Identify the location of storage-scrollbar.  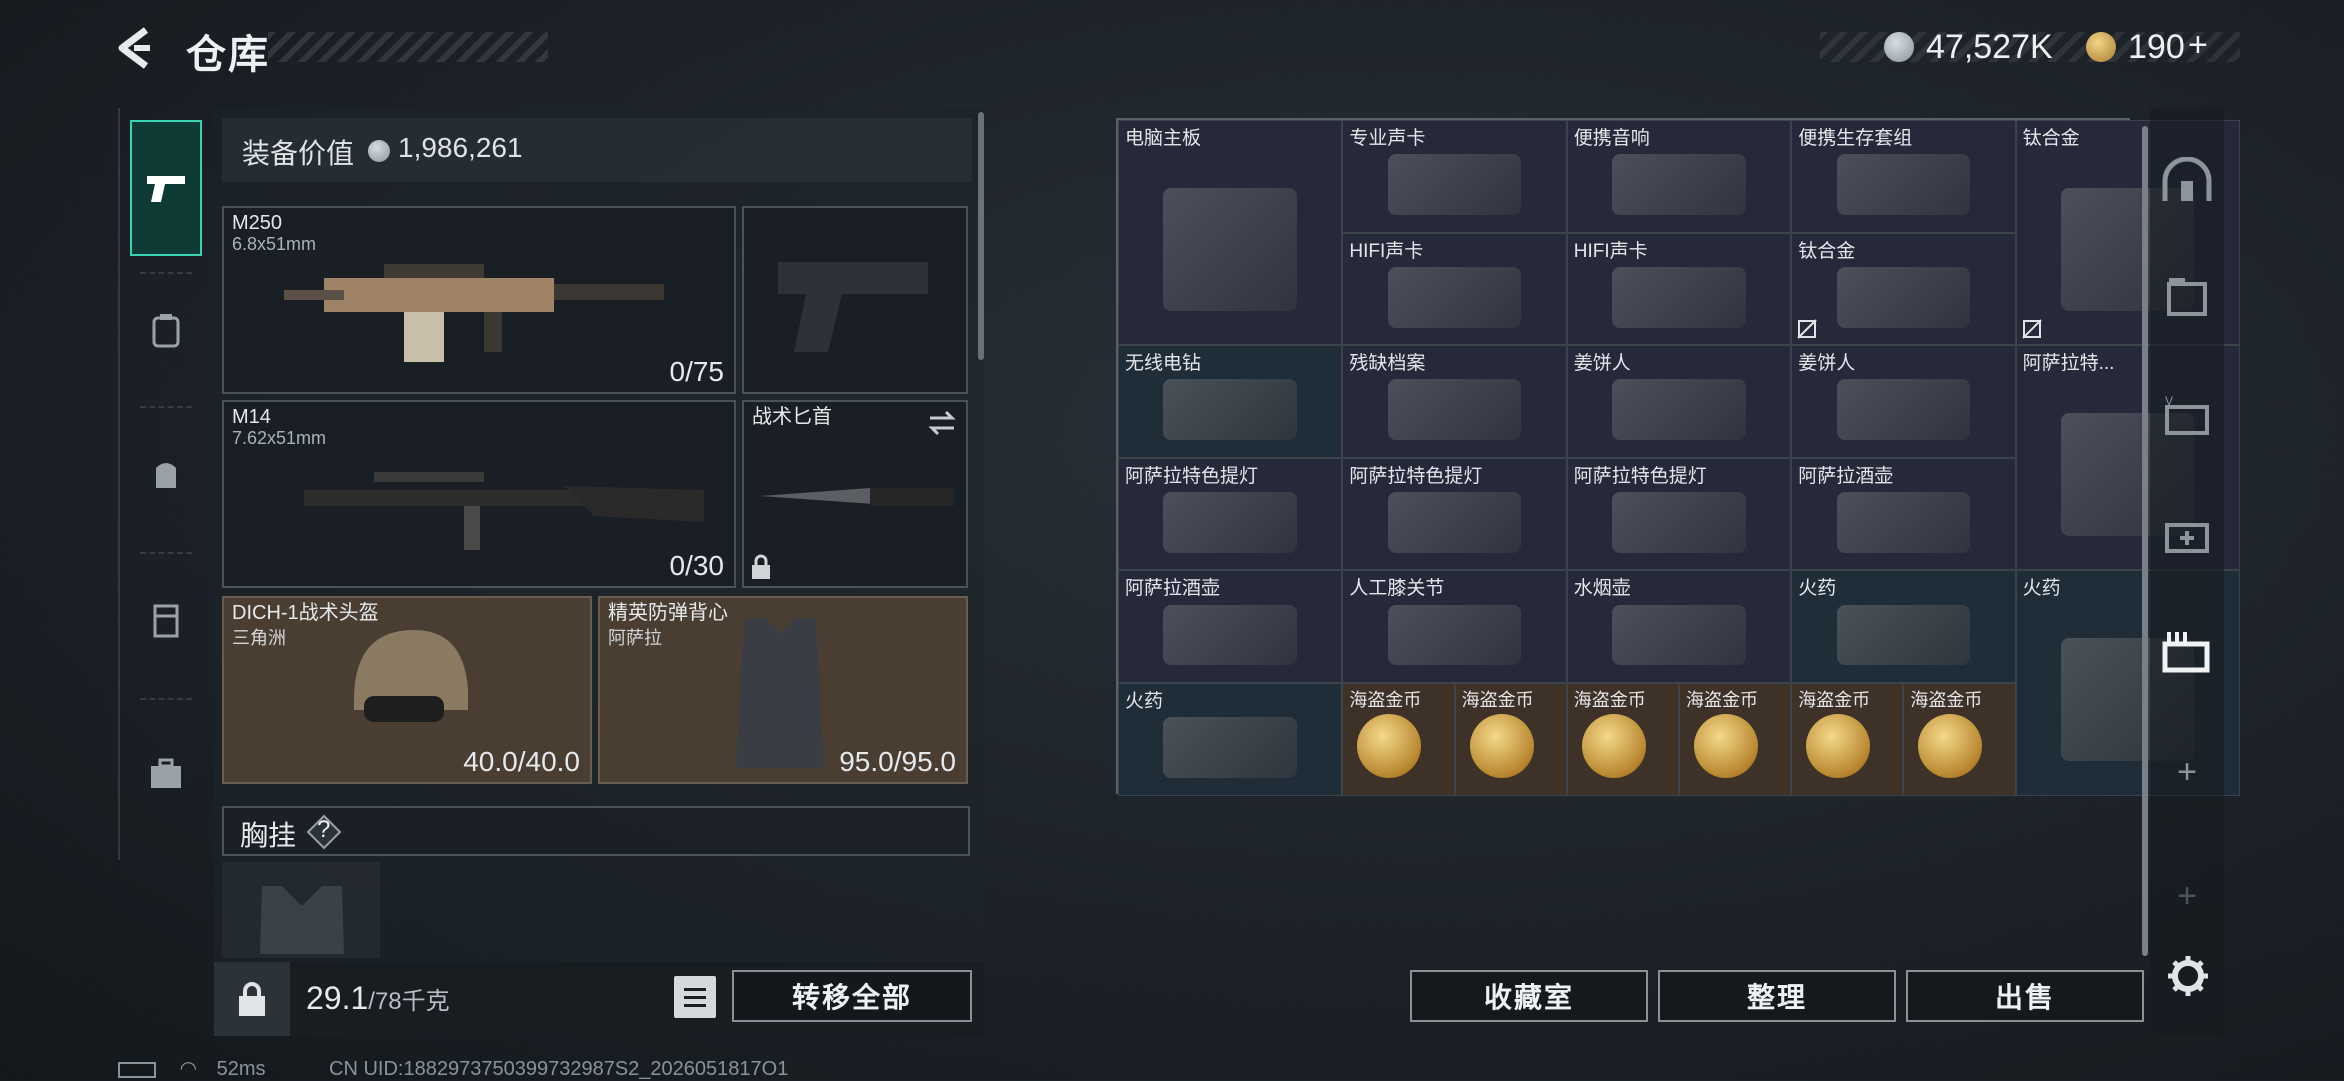
(2145, 541).